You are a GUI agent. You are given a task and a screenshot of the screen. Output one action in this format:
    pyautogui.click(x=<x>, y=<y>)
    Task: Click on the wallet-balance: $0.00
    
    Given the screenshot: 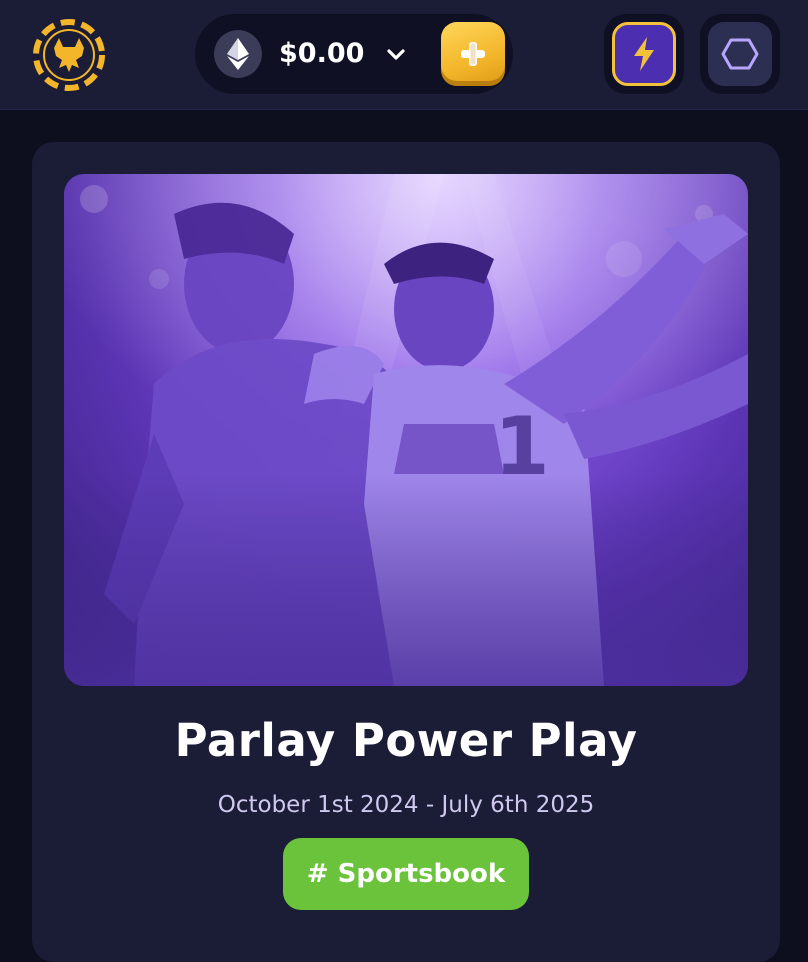 What is the action you would take?
    pyautogui.click(x=322, y=53)
    